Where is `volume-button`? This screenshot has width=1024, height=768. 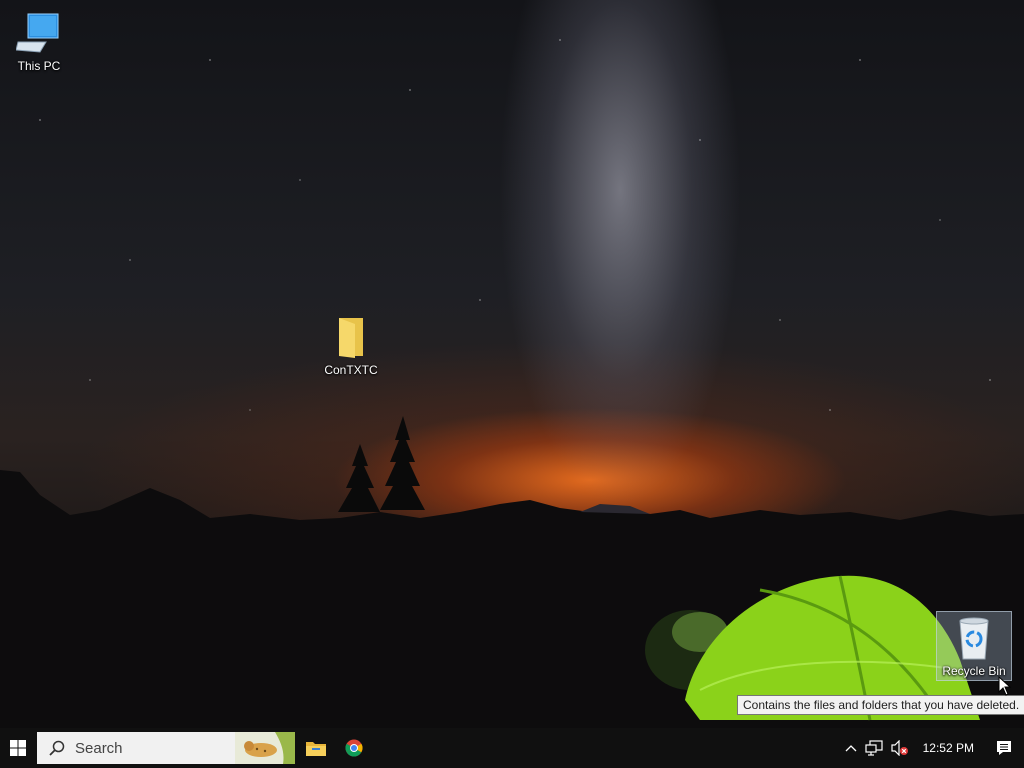
volume-button is located at coordinates (900, 748).